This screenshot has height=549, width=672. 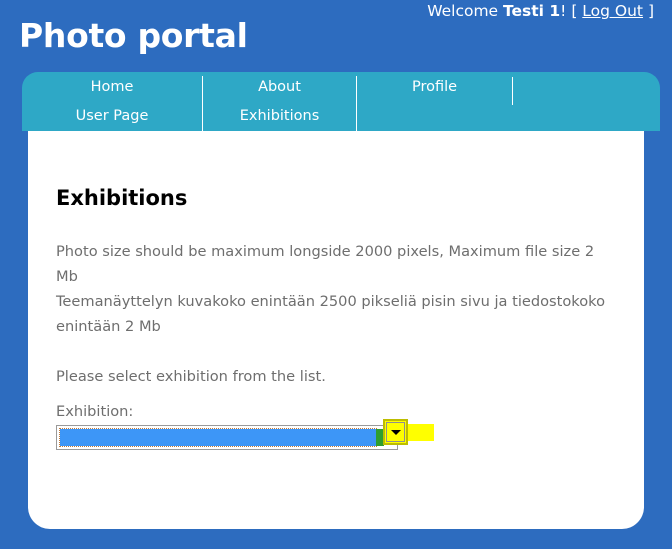 What do you see at coordinates (122, 198) in the screenshot?
I see `page-title: Exhibitions` at bounding box center [122, 198].